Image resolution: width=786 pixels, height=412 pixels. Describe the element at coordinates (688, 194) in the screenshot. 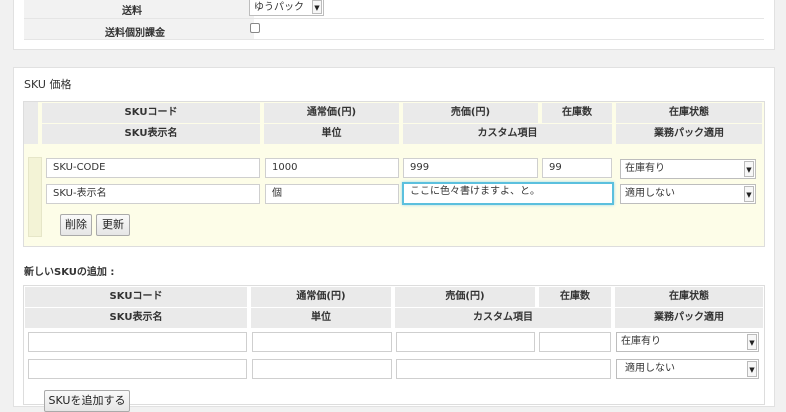

I see `business-pack-select: 適用しない ▼` at that location.